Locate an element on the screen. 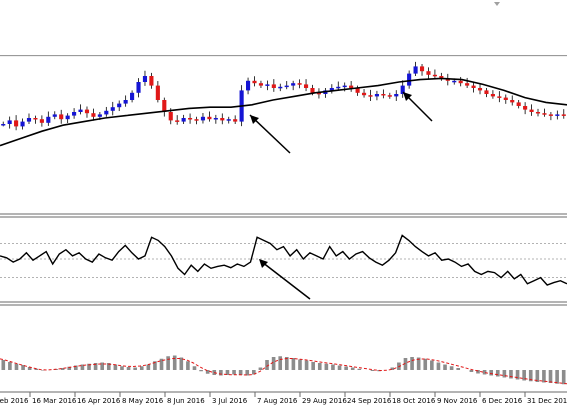 The height and width of the screenshot is (410, 567). time-tick-label: 3 Jul 2016 is located at coordinates (230, 401).